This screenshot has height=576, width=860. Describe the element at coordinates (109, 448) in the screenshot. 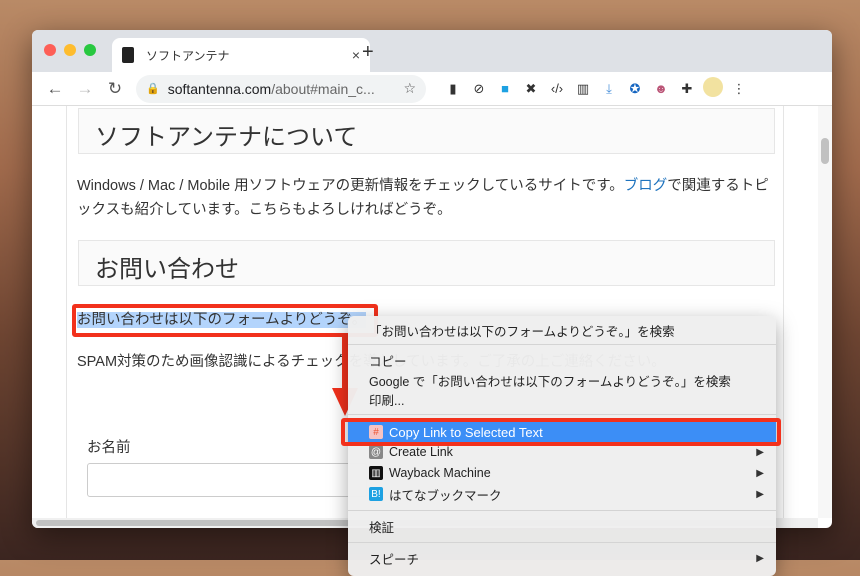

I see `name-label: お名前` at that location.